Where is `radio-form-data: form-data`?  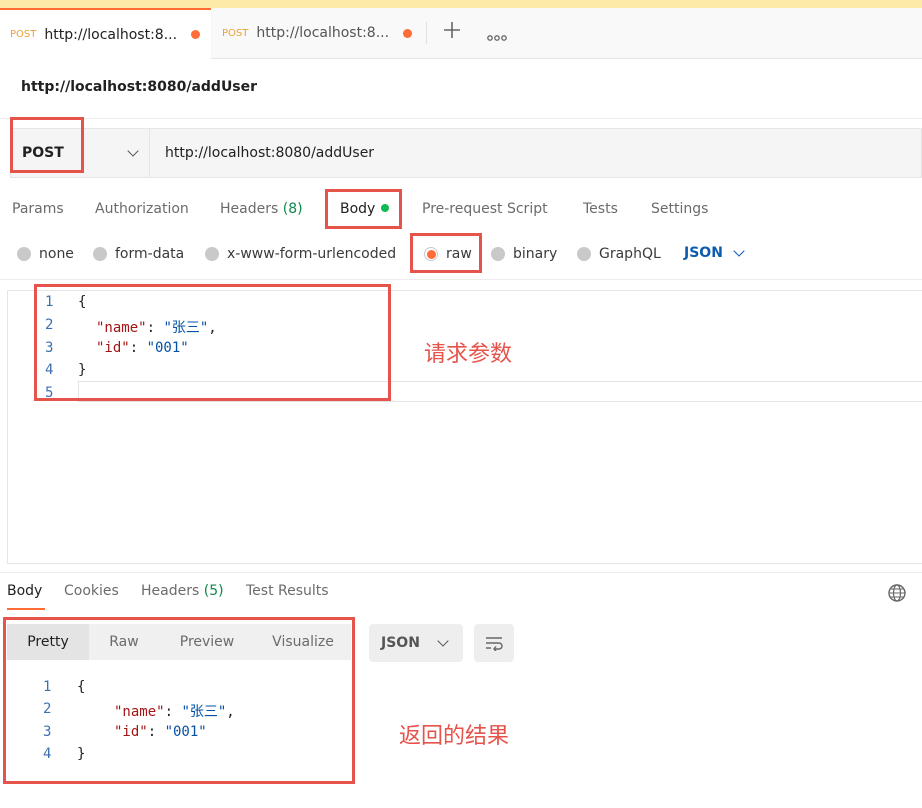 radio-form-data: form-data is located at coordinates (138, 254).